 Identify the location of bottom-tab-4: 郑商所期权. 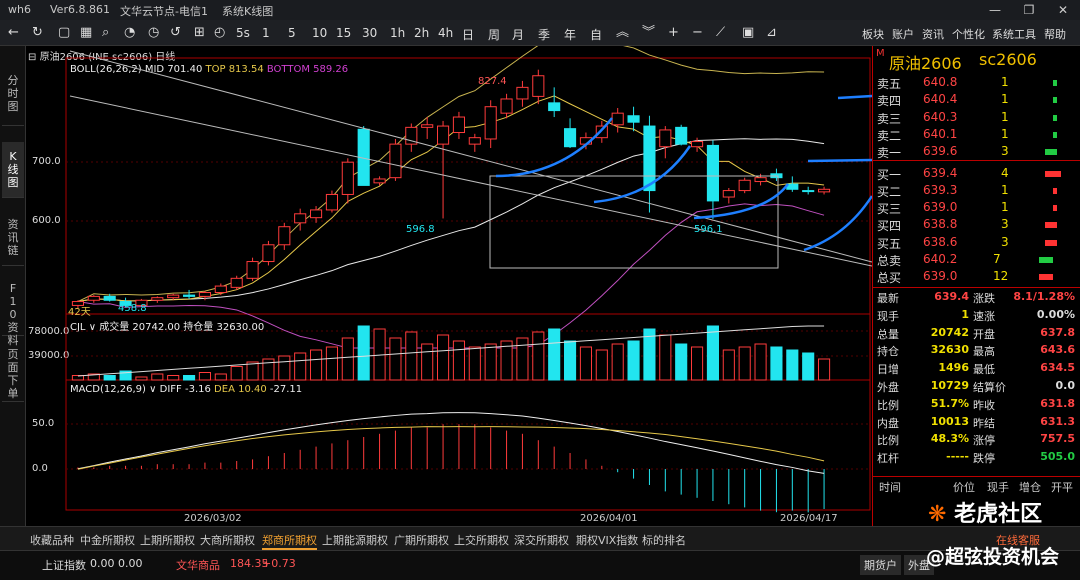
(289, 541).